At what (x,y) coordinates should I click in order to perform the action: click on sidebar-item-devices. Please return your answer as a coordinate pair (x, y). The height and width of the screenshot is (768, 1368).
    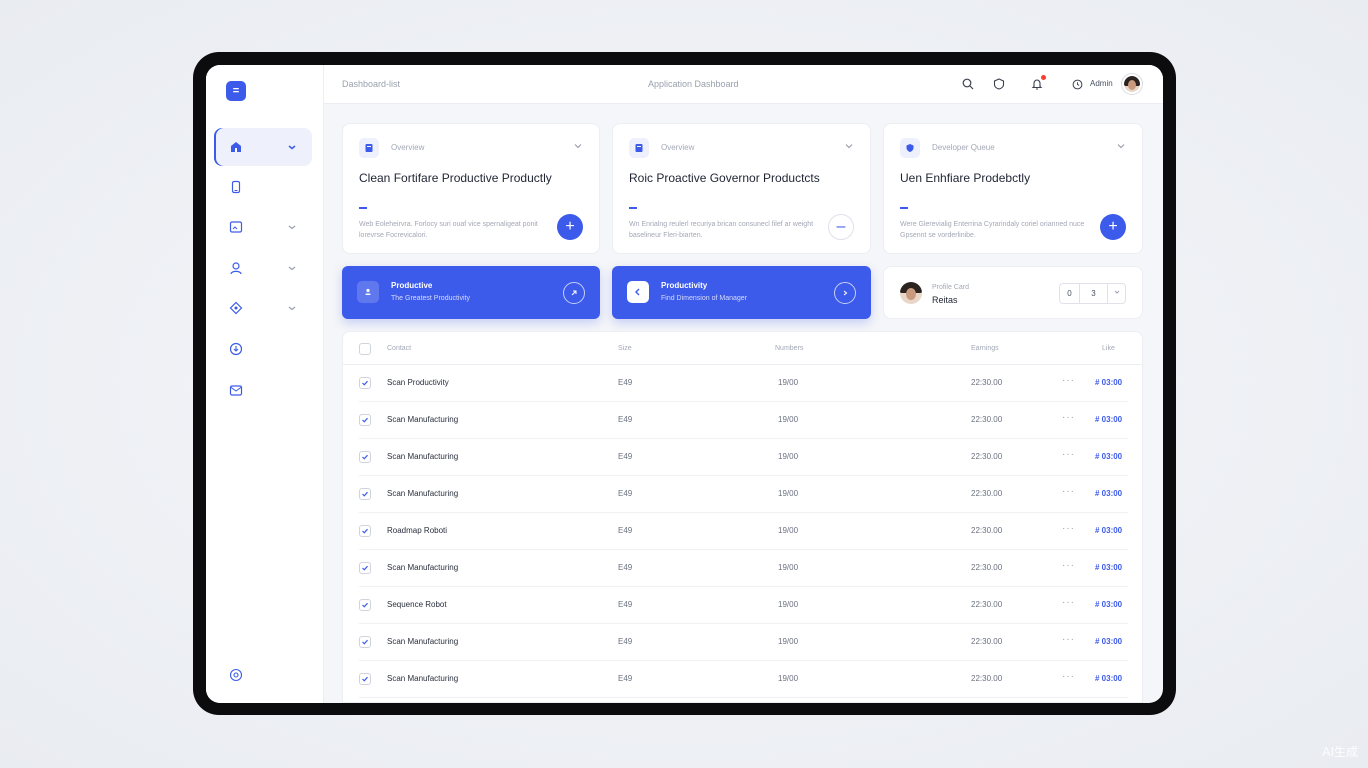
    Looking at the image, I should click on (263, 187).